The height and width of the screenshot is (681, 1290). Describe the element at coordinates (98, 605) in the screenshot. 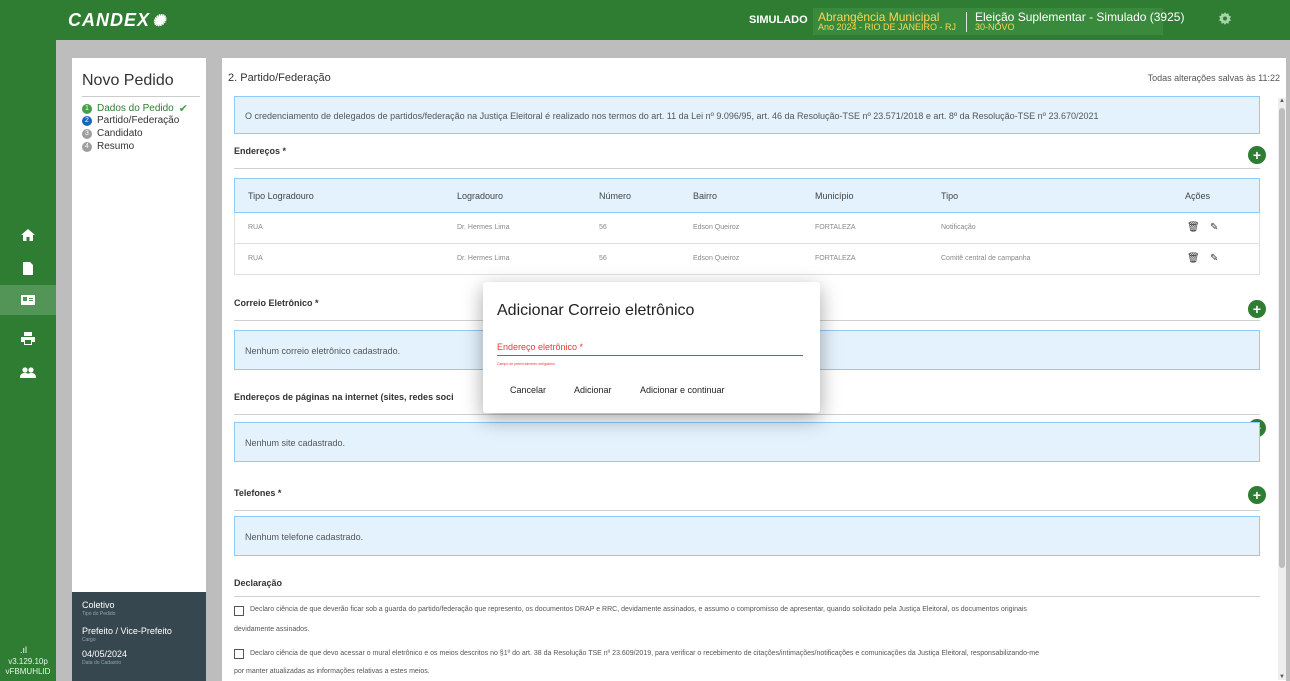

I see `tipo-value: Coletivo` at that location.